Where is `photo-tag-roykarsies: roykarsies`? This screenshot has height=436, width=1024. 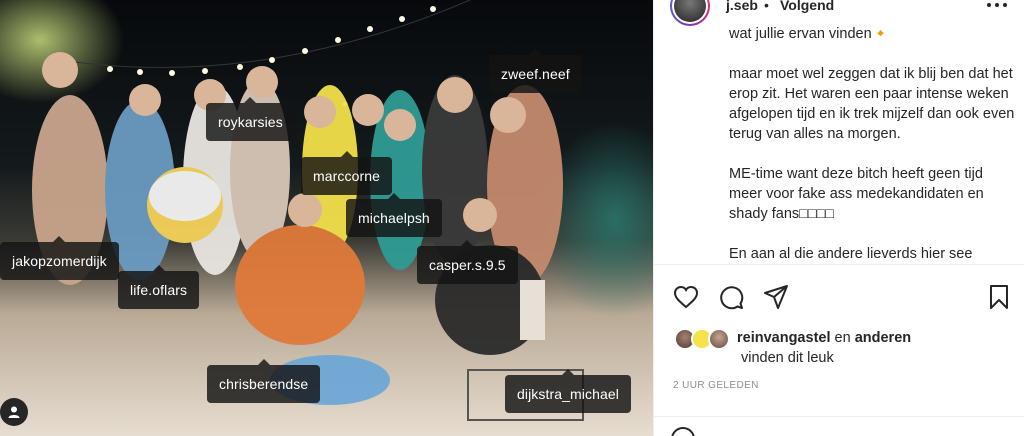 photo-tag-roykarsies: roykarsies is located at coordinates (250, 119).